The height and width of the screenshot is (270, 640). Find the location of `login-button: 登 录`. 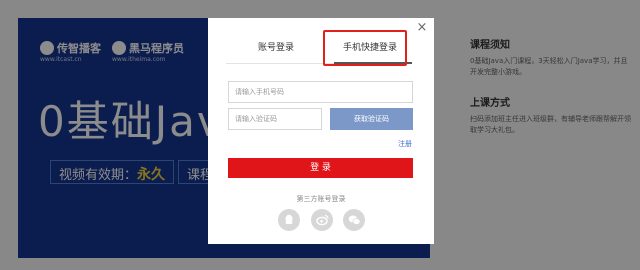

login-button: 登 录 is located at coordinates (320, 168).